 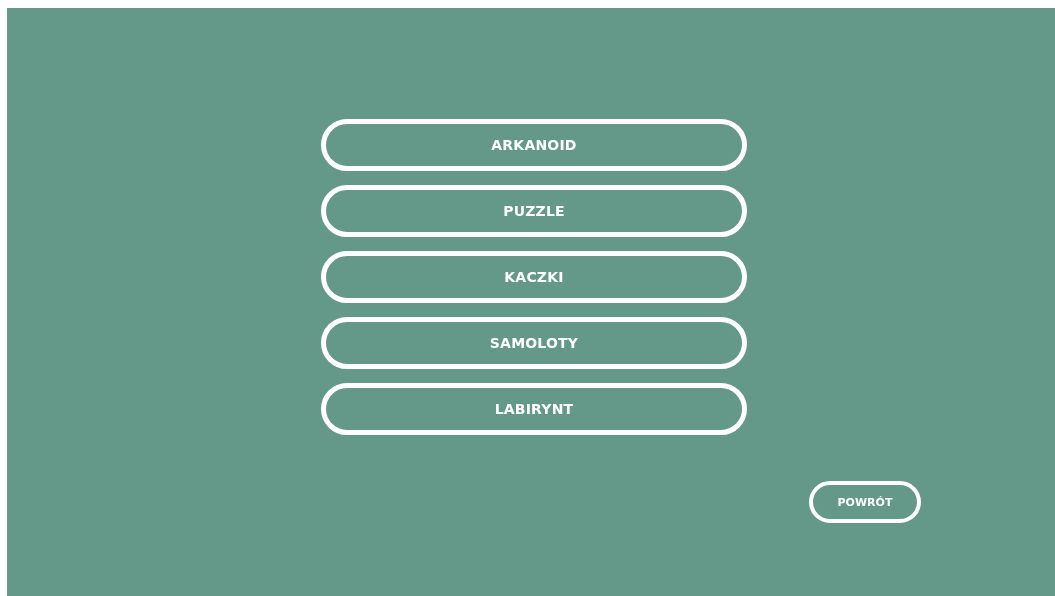 I want to click on menu-button: ARKANOID, so click(x=534, y=145).